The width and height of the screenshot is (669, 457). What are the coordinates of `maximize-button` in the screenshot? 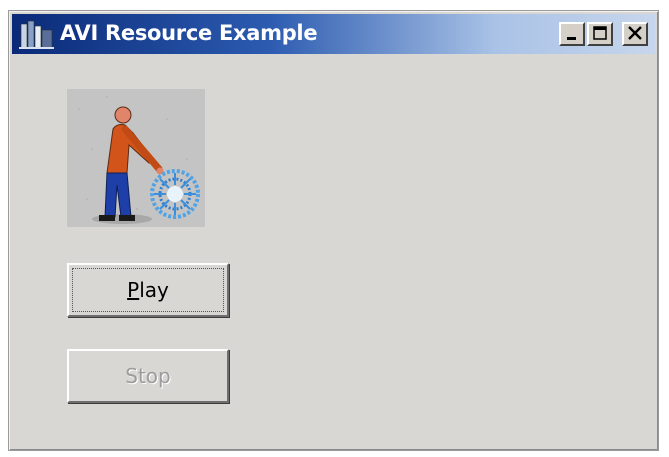 It's located at (600, 34).